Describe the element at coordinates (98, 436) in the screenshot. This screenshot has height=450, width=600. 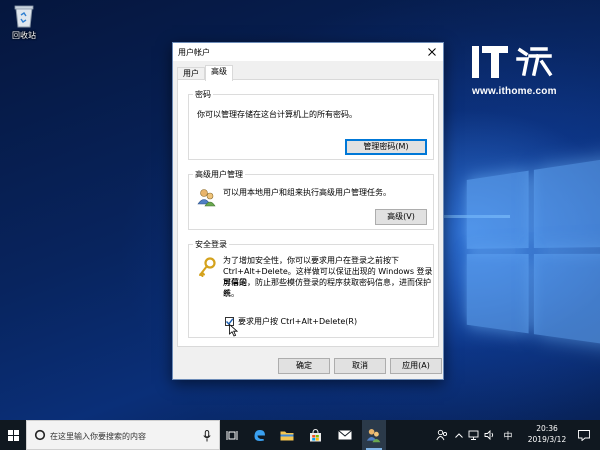
I see `search-placeholder: 在这里输入你要搜索的内容` at that location.